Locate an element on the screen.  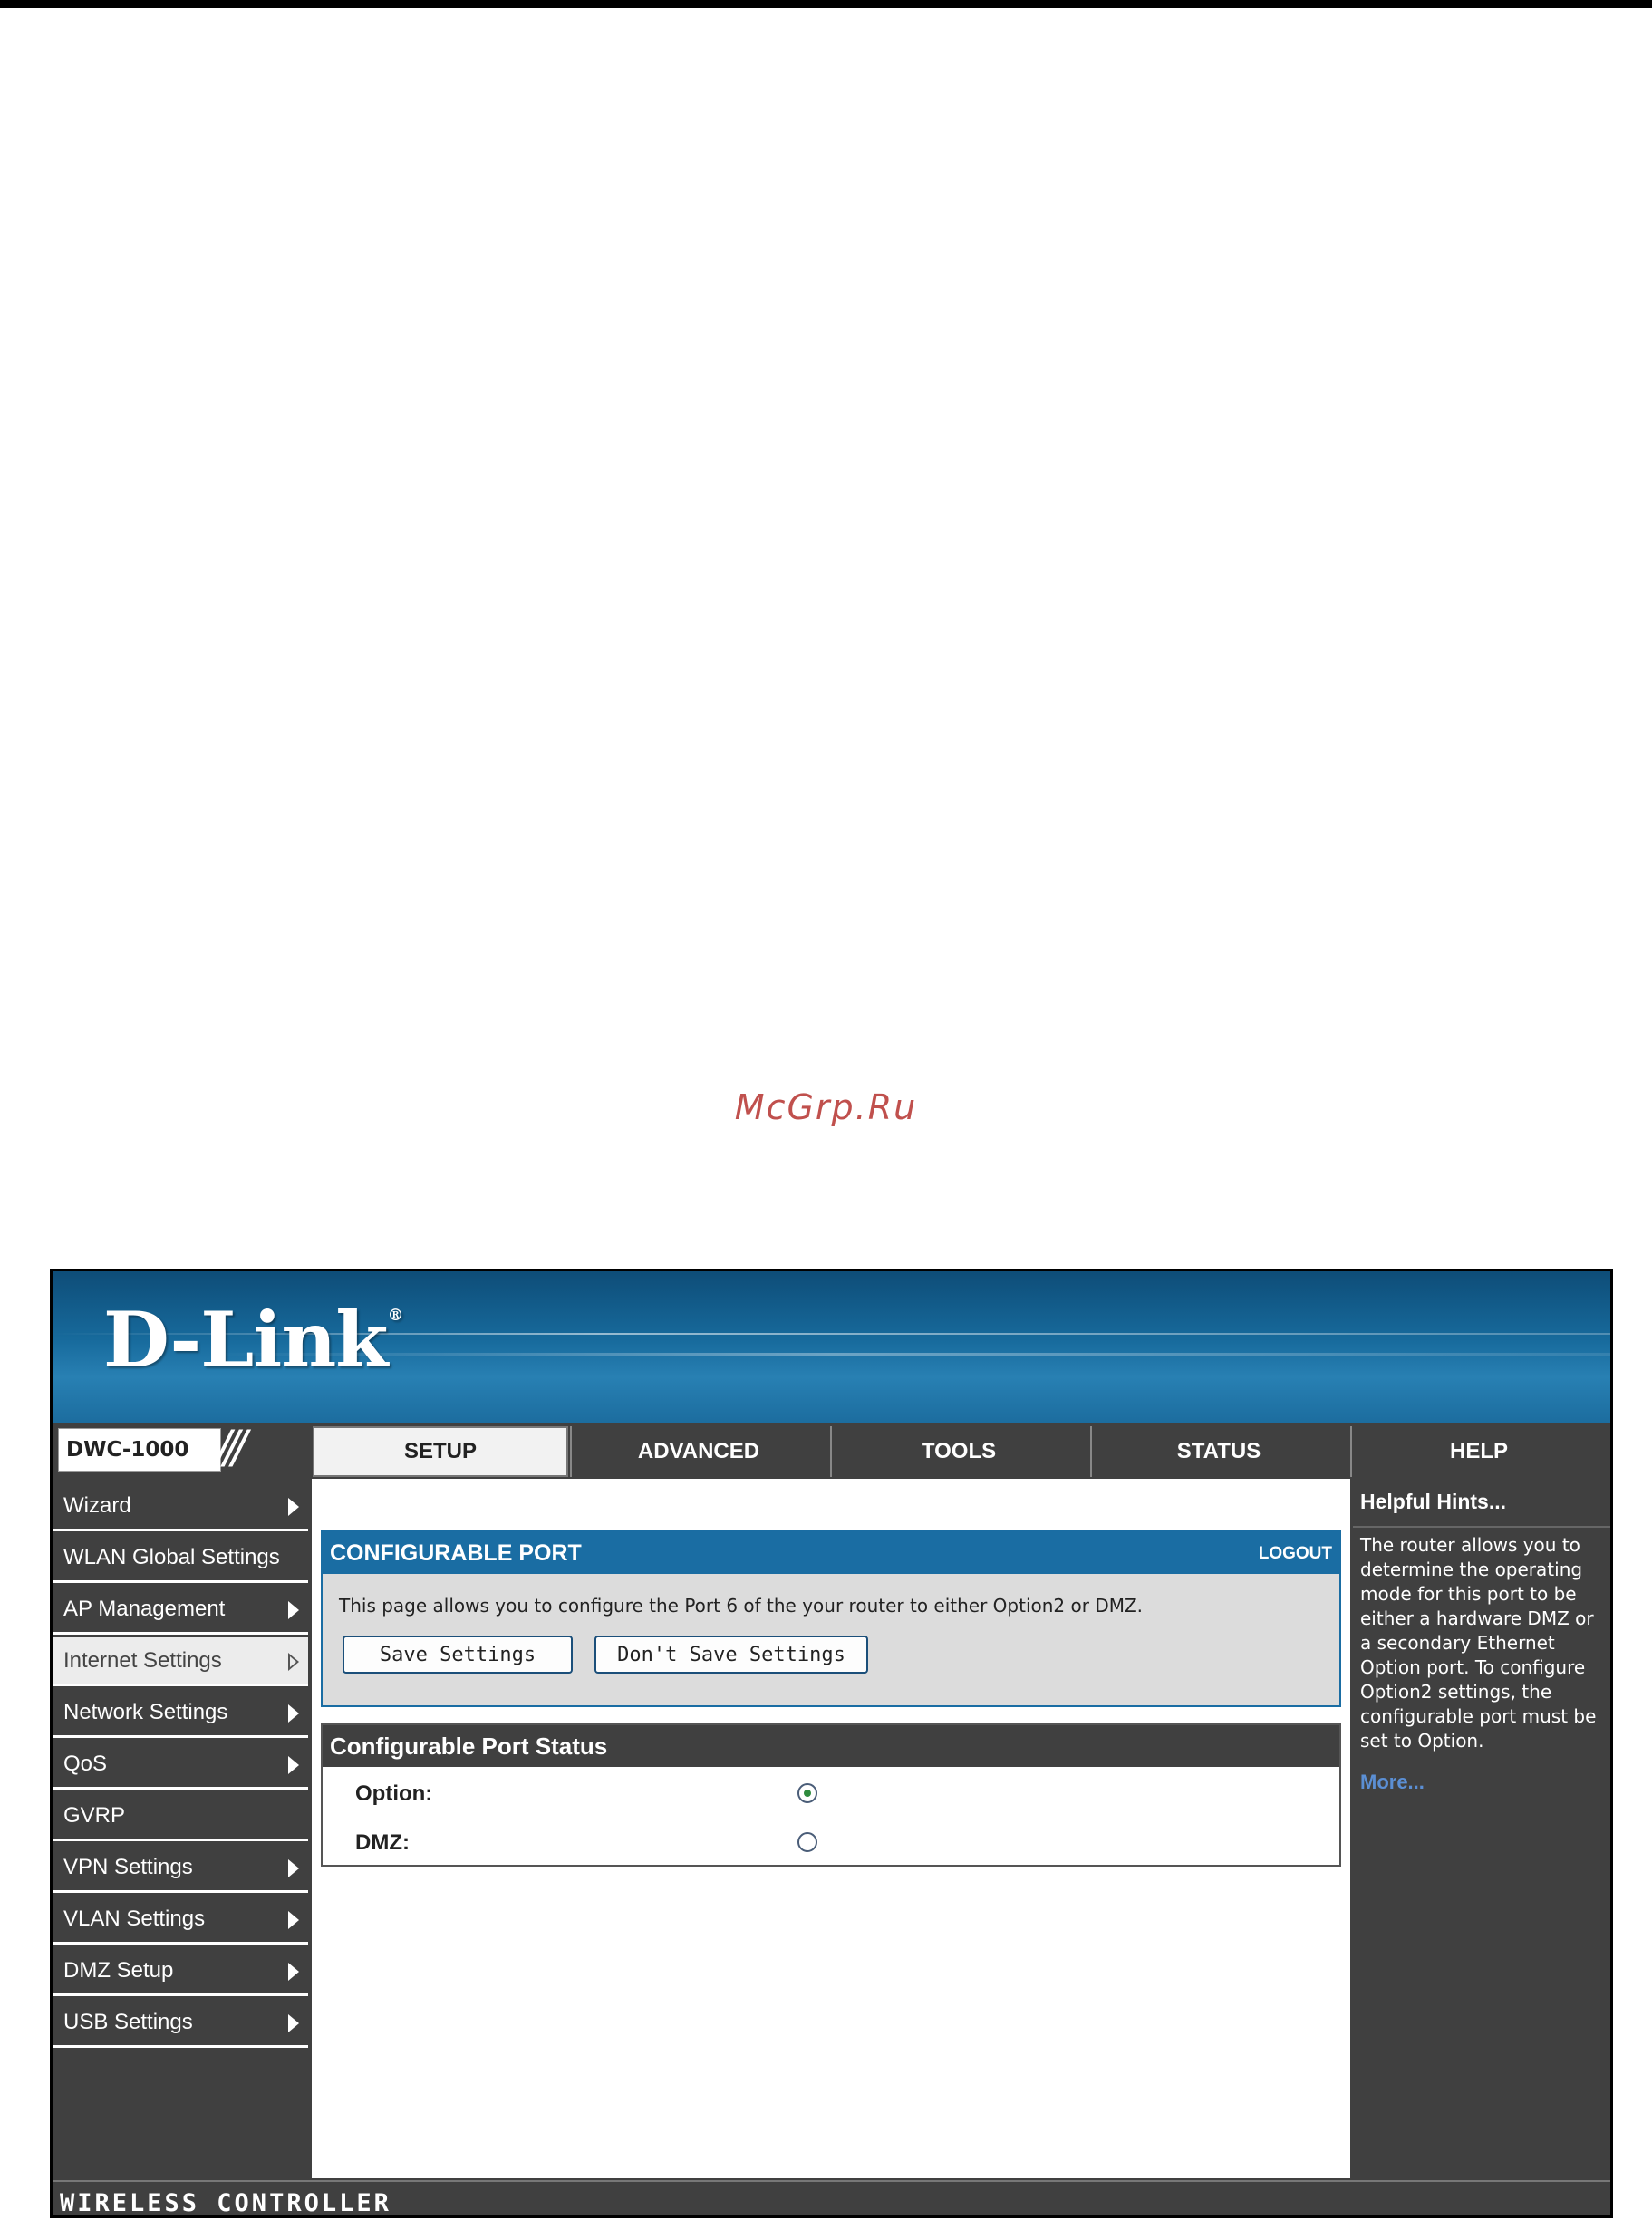
logout-link: LOGOUT is located at coordinates (1295, 1554).